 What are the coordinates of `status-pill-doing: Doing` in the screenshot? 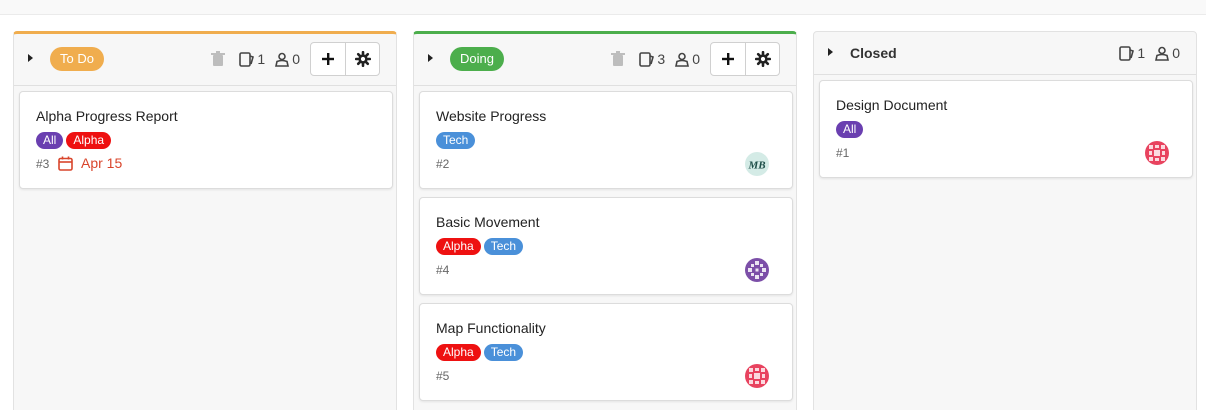 It's located at (477, 59).